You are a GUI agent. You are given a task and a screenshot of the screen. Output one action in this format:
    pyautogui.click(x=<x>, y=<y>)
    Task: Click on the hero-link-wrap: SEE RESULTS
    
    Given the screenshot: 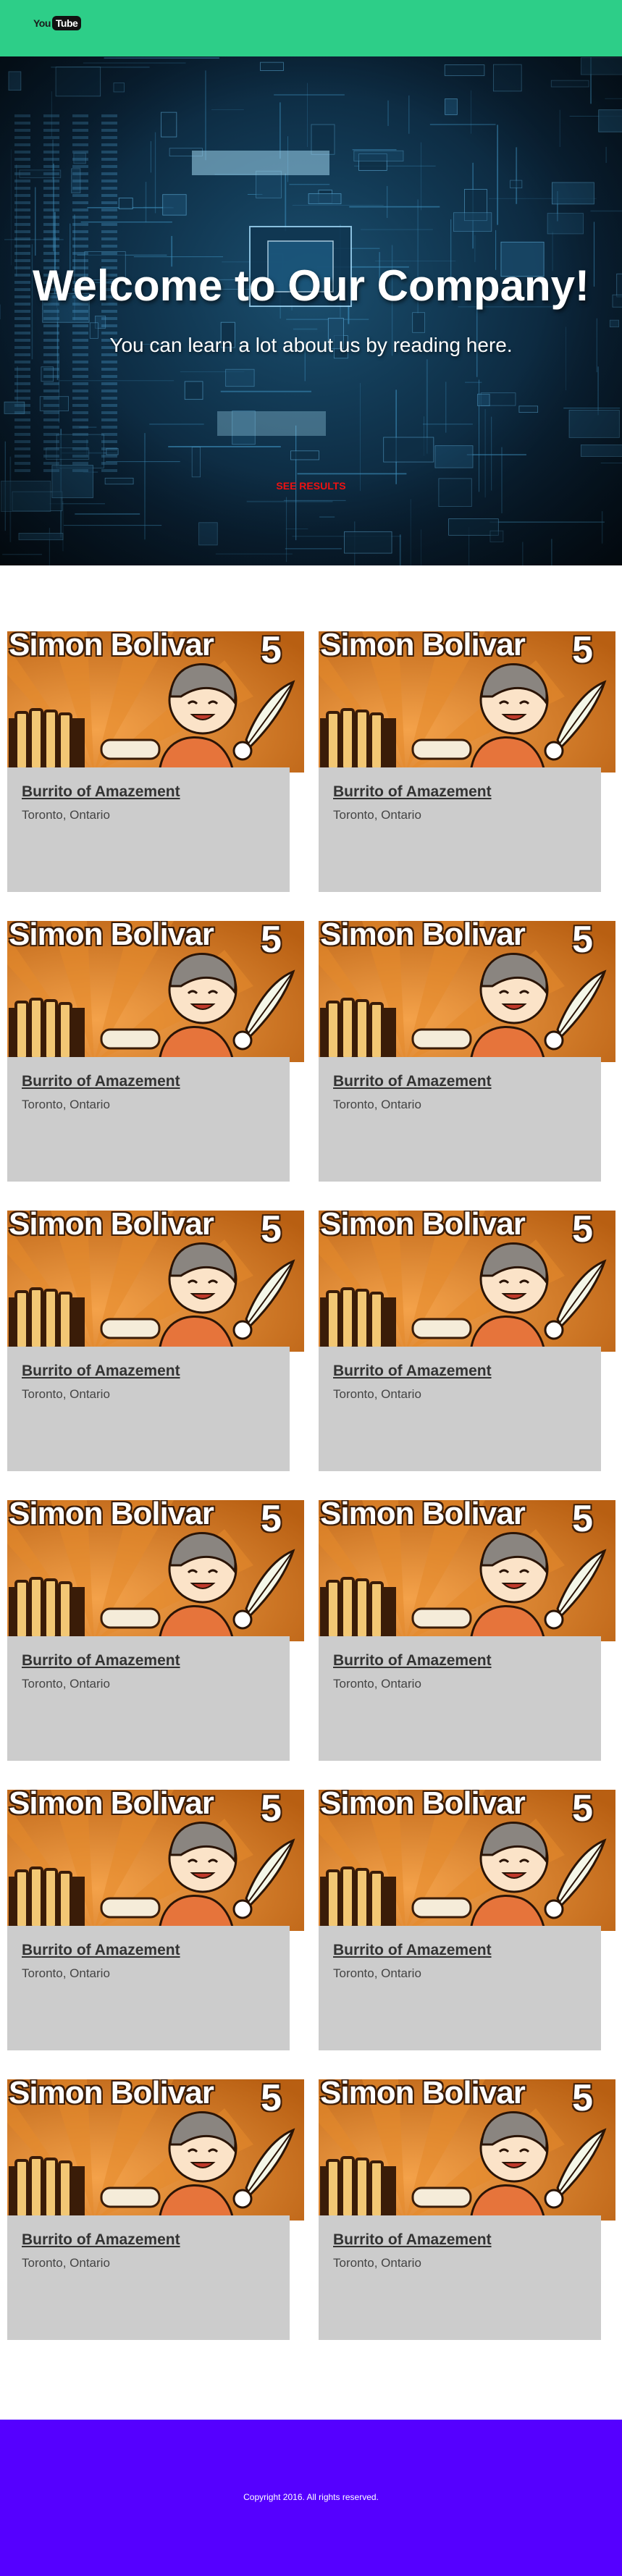 What is the action you would take?
    pyautogui.click(x=311, y=486)
    